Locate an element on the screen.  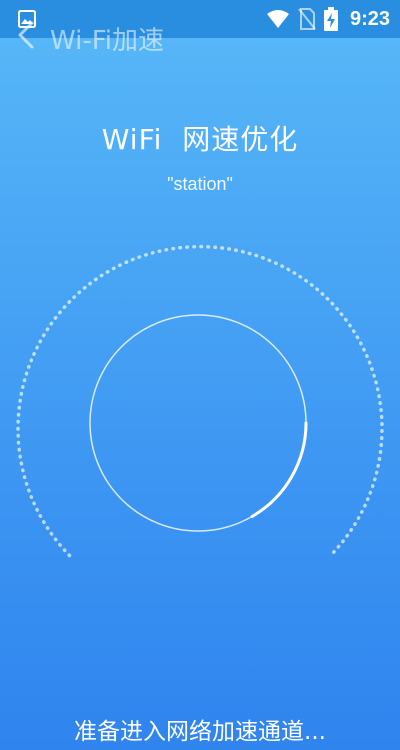
network-ssid: "station" is located at coordinates (200, 184).